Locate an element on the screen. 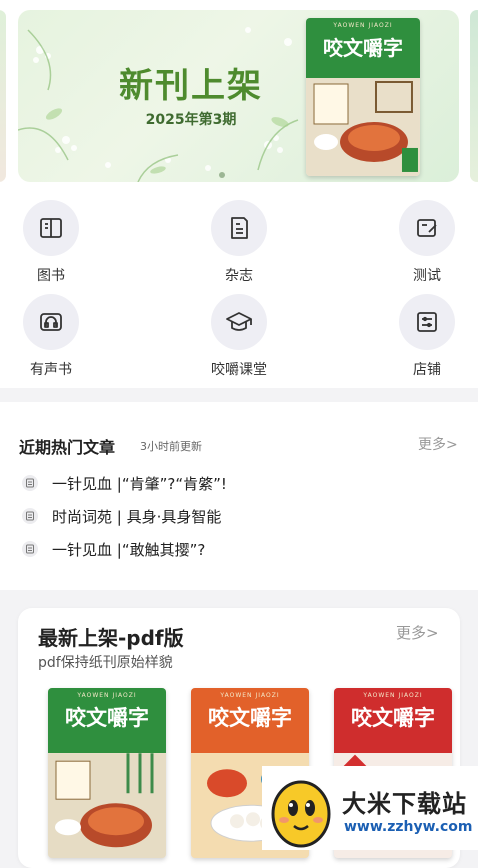 The width and height of the screenshot is (478, 868). category-store: 店铺 is located at coordinates (427, 336).